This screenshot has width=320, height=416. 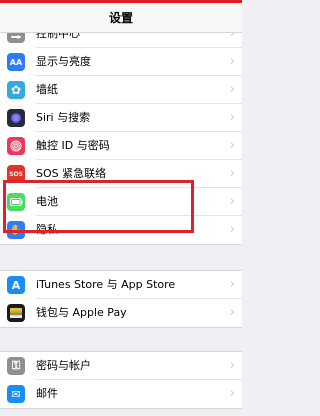 I want to click on settings-group-accounts: ⚿ 密码与帐户 › ✉ 邮件 ›, so click(x=121, y=380).